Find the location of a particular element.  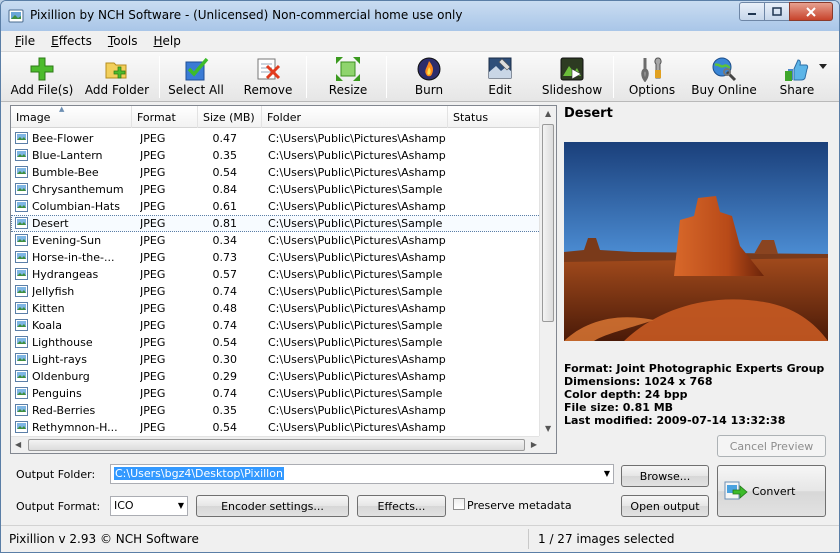

buy-online-button: Buy Online is located at coordinates (724, 77).